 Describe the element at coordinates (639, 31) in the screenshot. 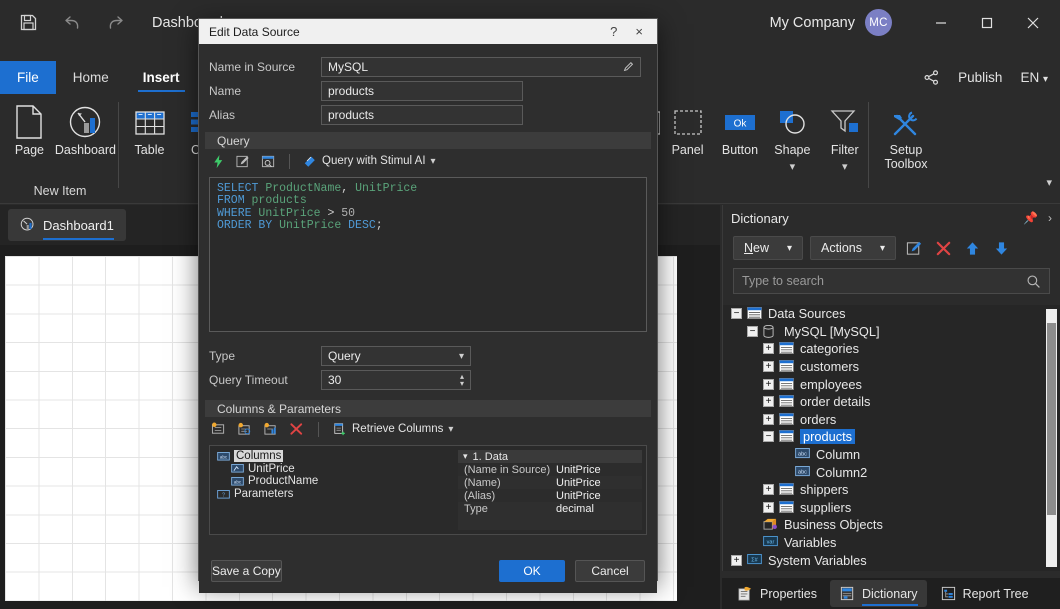

I see `close-icon: ×` at that location.